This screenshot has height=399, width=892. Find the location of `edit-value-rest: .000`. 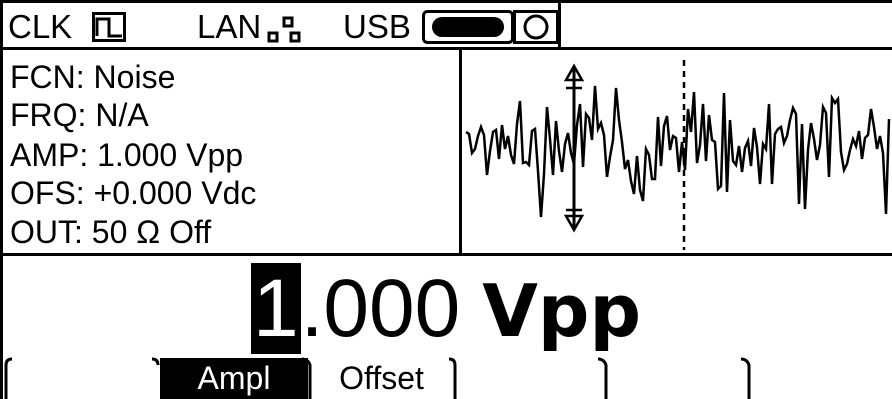

edit-value-rest: .000 is located at coordinates (380, 308).